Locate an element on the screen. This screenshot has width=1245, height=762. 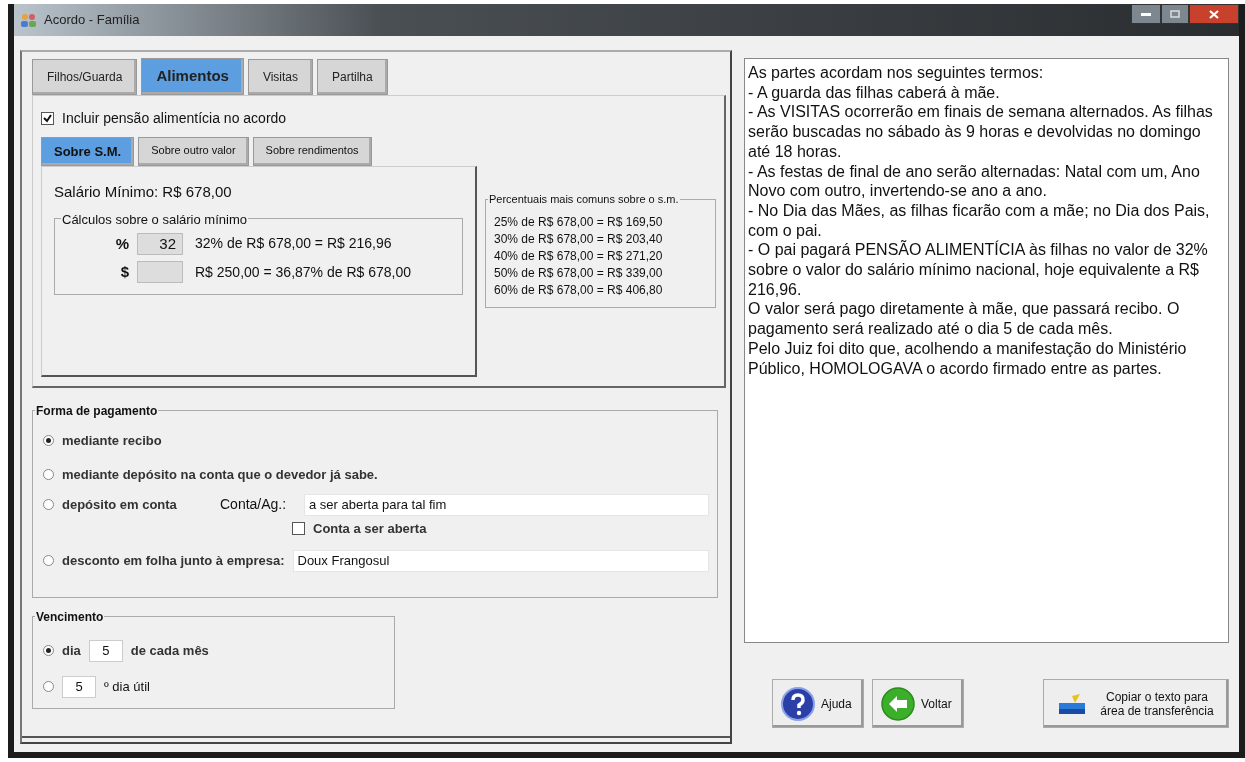
input-field: 32 is located at coordinates (160, 243).